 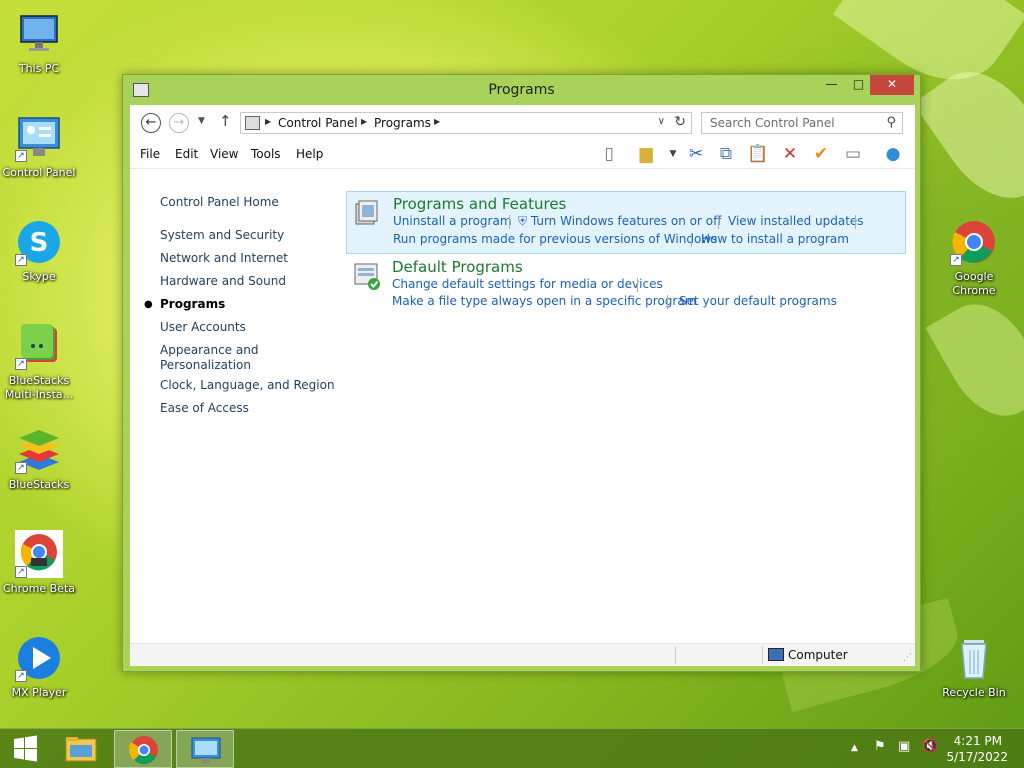 I want to click on uninstall-program-link: Uninstall a program, so click(x=452, y=221).